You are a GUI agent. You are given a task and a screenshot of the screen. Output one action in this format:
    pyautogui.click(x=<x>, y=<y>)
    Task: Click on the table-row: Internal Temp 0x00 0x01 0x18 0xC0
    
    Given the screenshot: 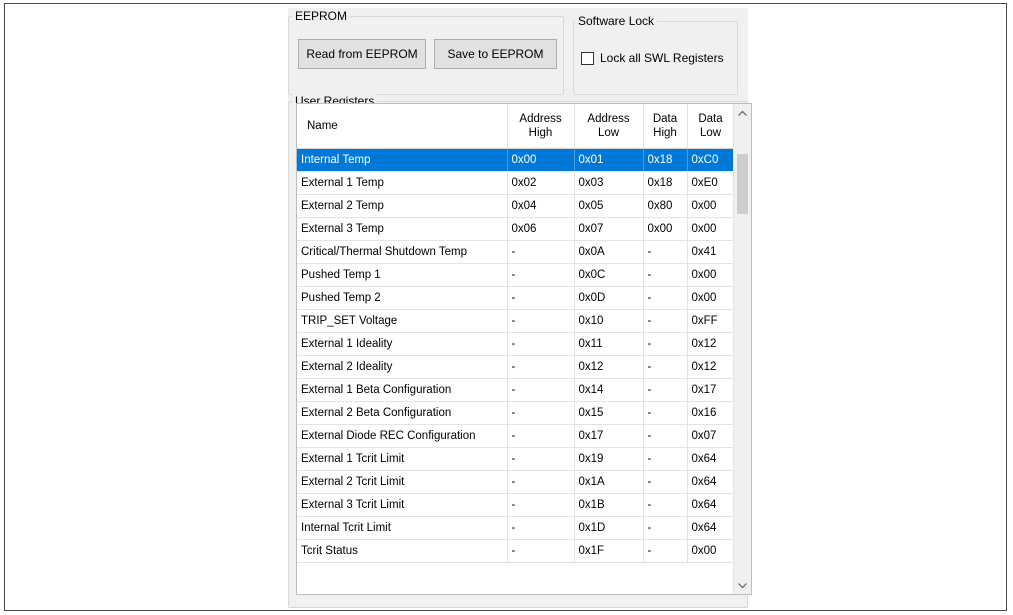 What is the action you would take?
    pyautogui.click(x=516, y=160)
    